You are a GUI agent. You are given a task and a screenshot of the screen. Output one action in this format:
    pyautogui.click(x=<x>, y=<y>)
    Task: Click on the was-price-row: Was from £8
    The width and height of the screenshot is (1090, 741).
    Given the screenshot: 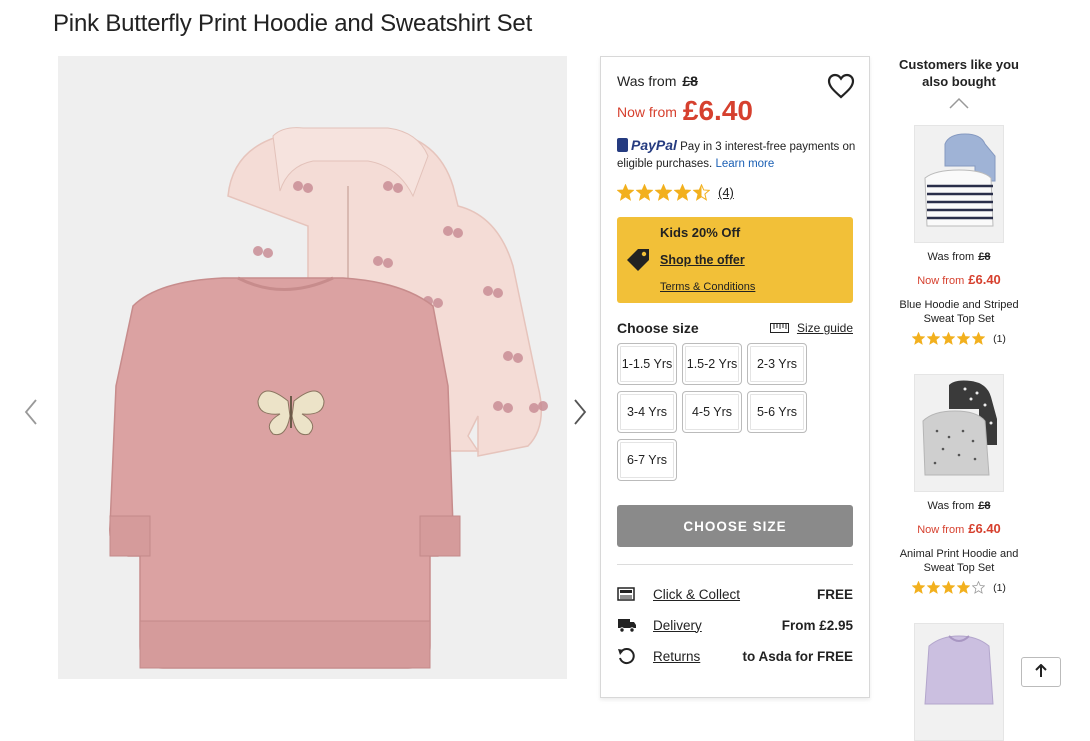 What is the action you would take?
    pyautogui.click(x=657, y=81)
    